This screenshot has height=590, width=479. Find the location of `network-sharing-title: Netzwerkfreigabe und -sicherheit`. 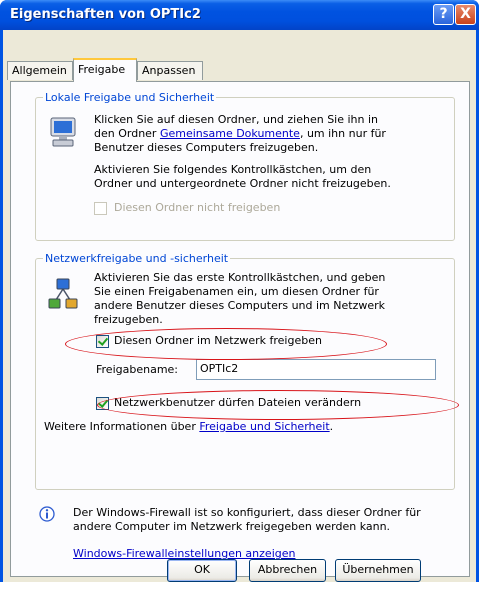

network-sharing-title: Netzwerkfreigabe und -sicherheit is located at coordinates (137, 258).